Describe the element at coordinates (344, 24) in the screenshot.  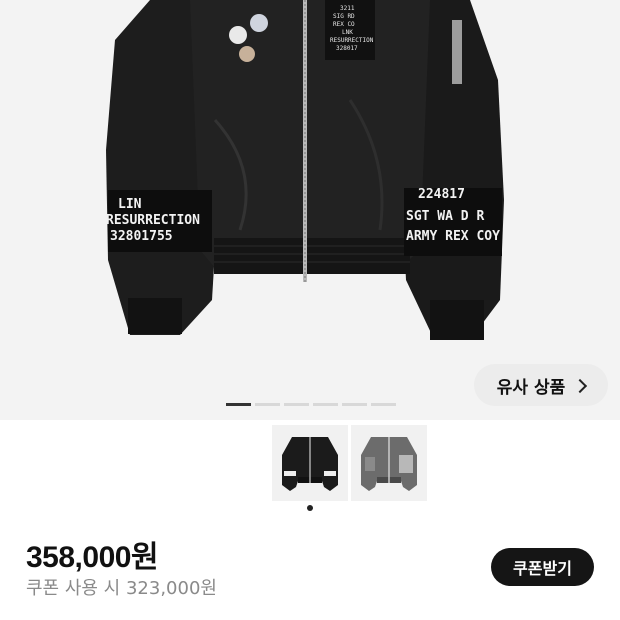
I see `chest-patch-line-3: REX CO` at that location.